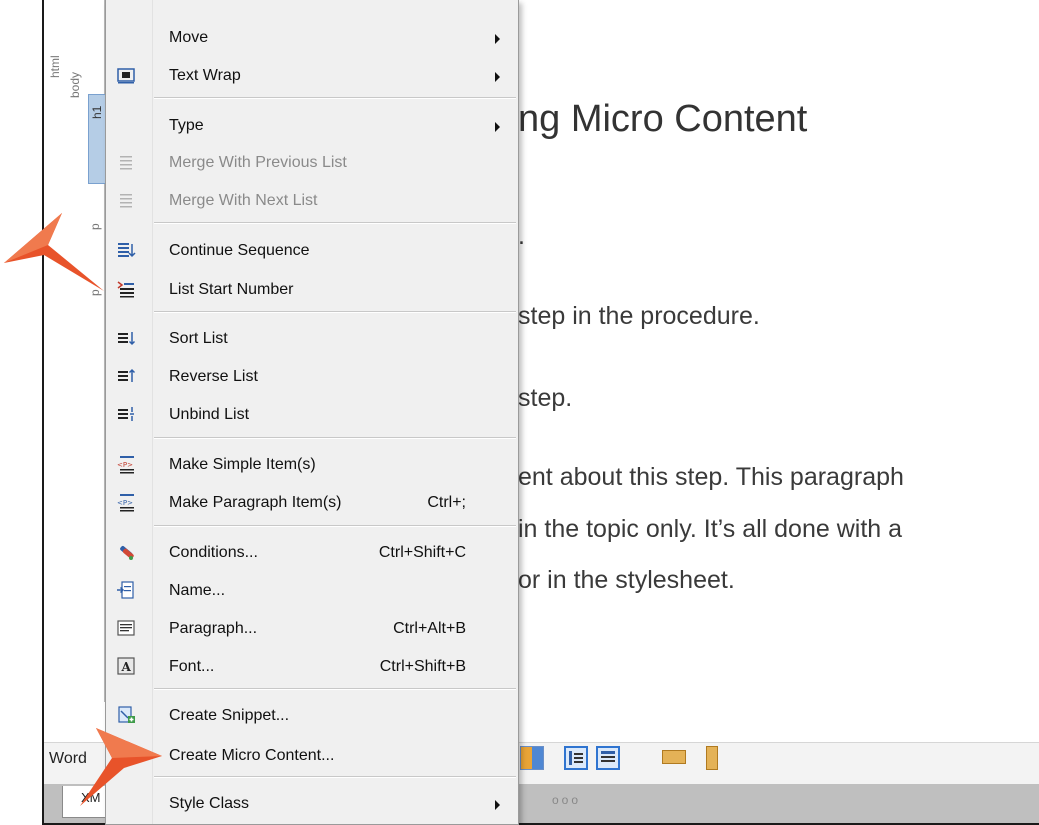  Describe the element at coordinates (126, 200) in the screenshot. I see `merge-next-icon` at that location.